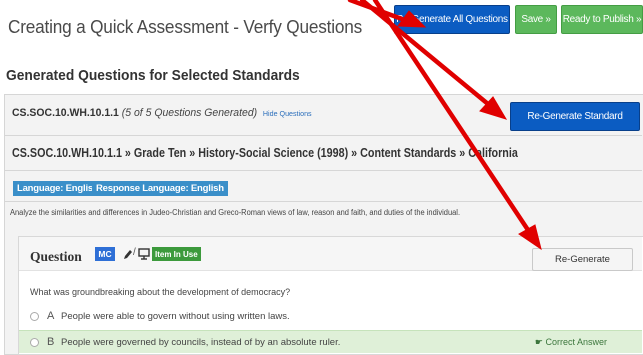 This screenshot has width=643, height=355. I want to click on save-button: Save », so click(536, 19).